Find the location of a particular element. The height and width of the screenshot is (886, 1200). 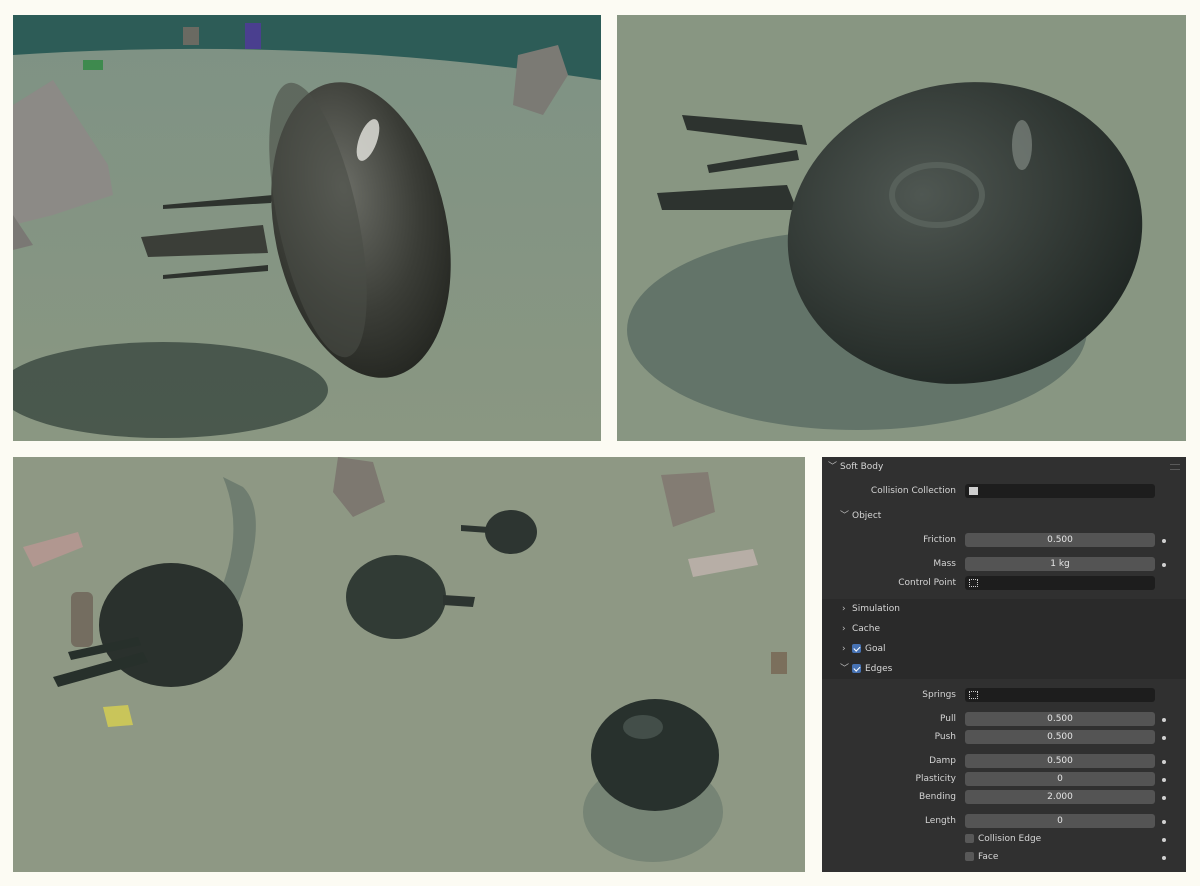

damp-label: Damp is located at coordinates (942, 761).